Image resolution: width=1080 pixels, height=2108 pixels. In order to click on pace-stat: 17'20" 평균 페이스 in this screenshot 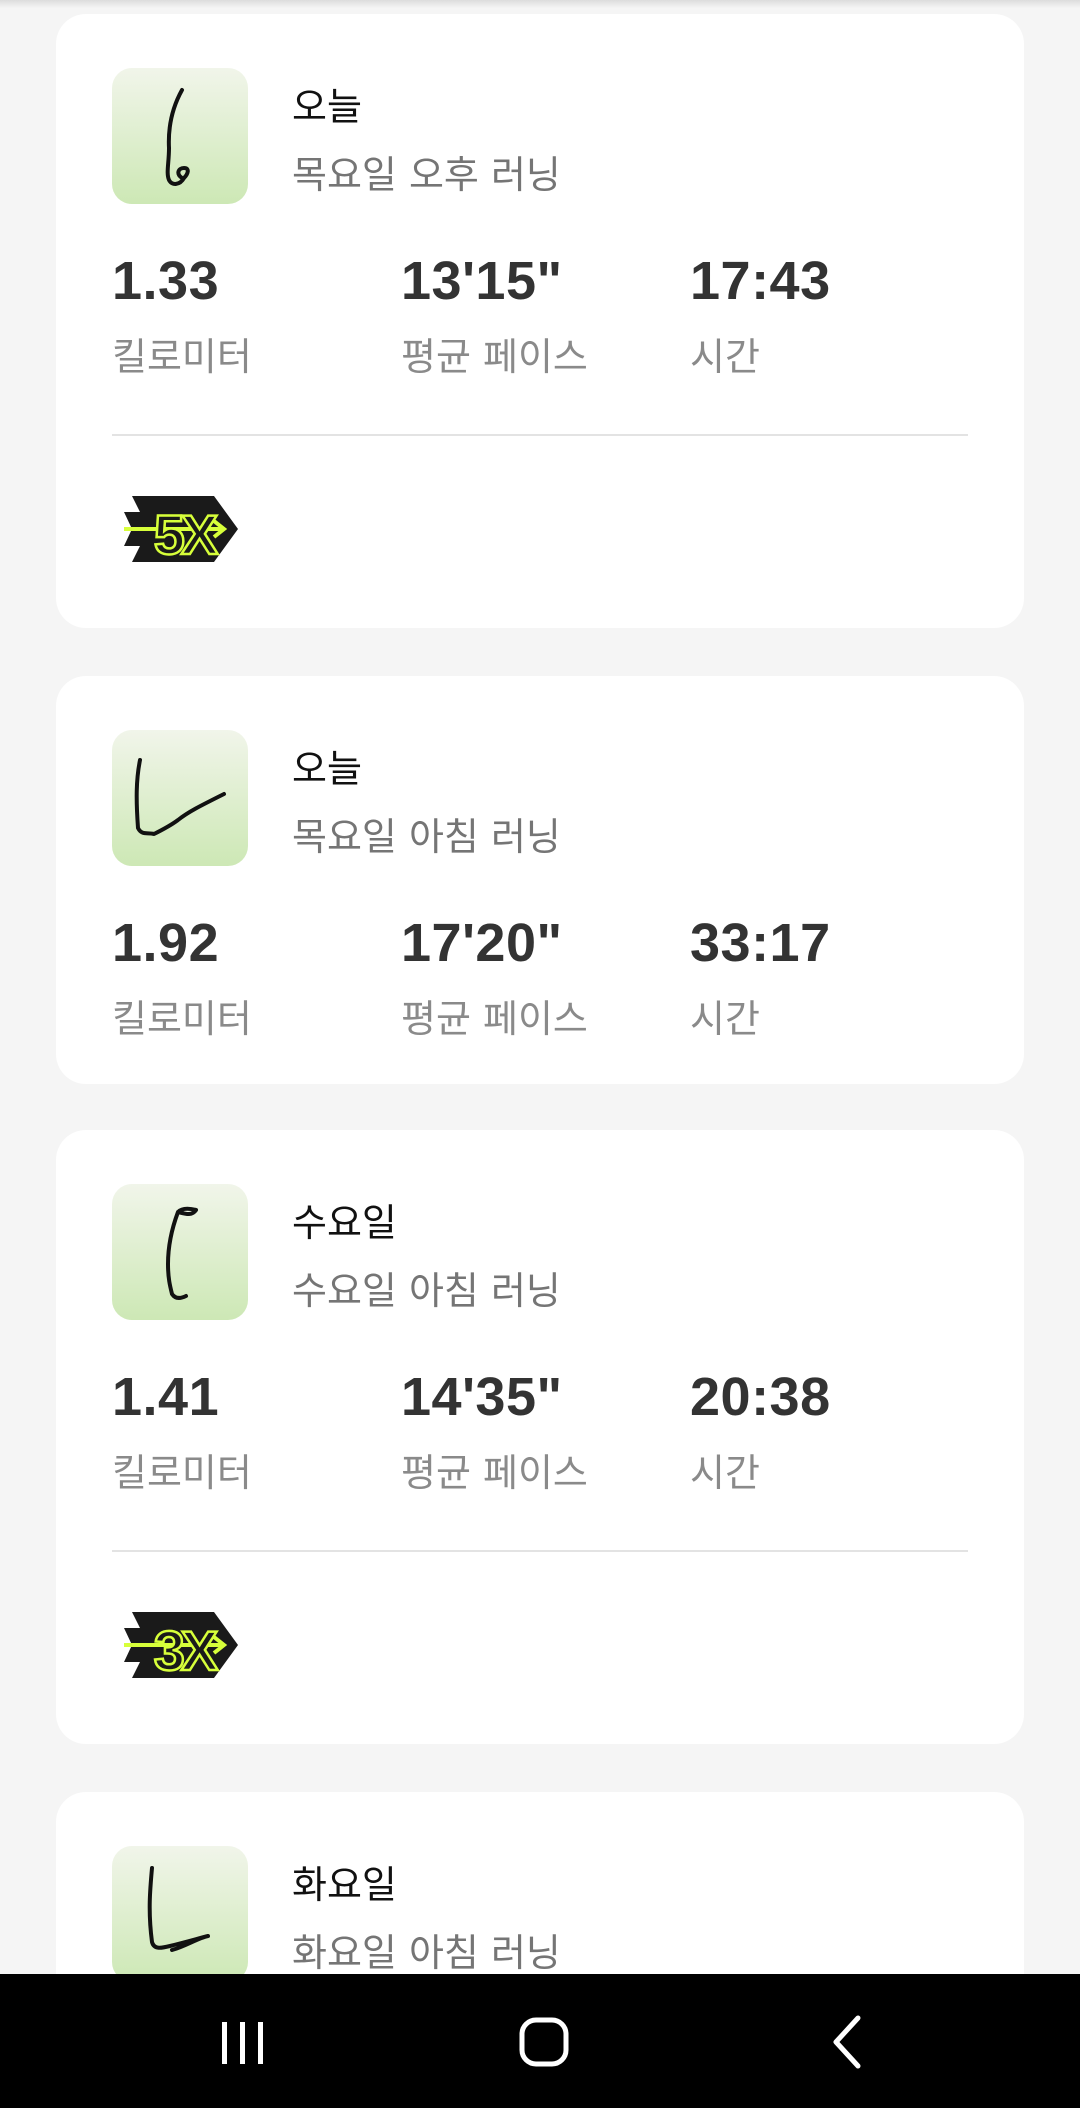, I will do `click(494, 979)`.